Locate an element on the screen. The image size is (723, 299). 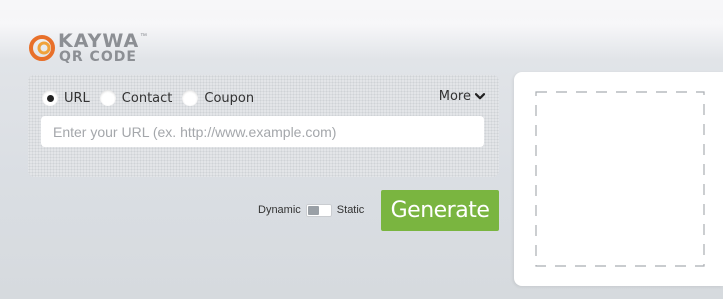
qr-type-radio-group: URL Contact Coupon is located at coordinates (153, 98).